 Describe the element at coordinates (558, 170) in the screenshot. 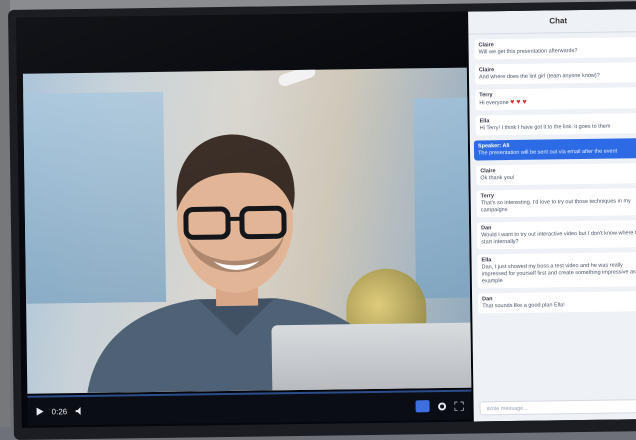

I see `message-author: Claire` at that location.